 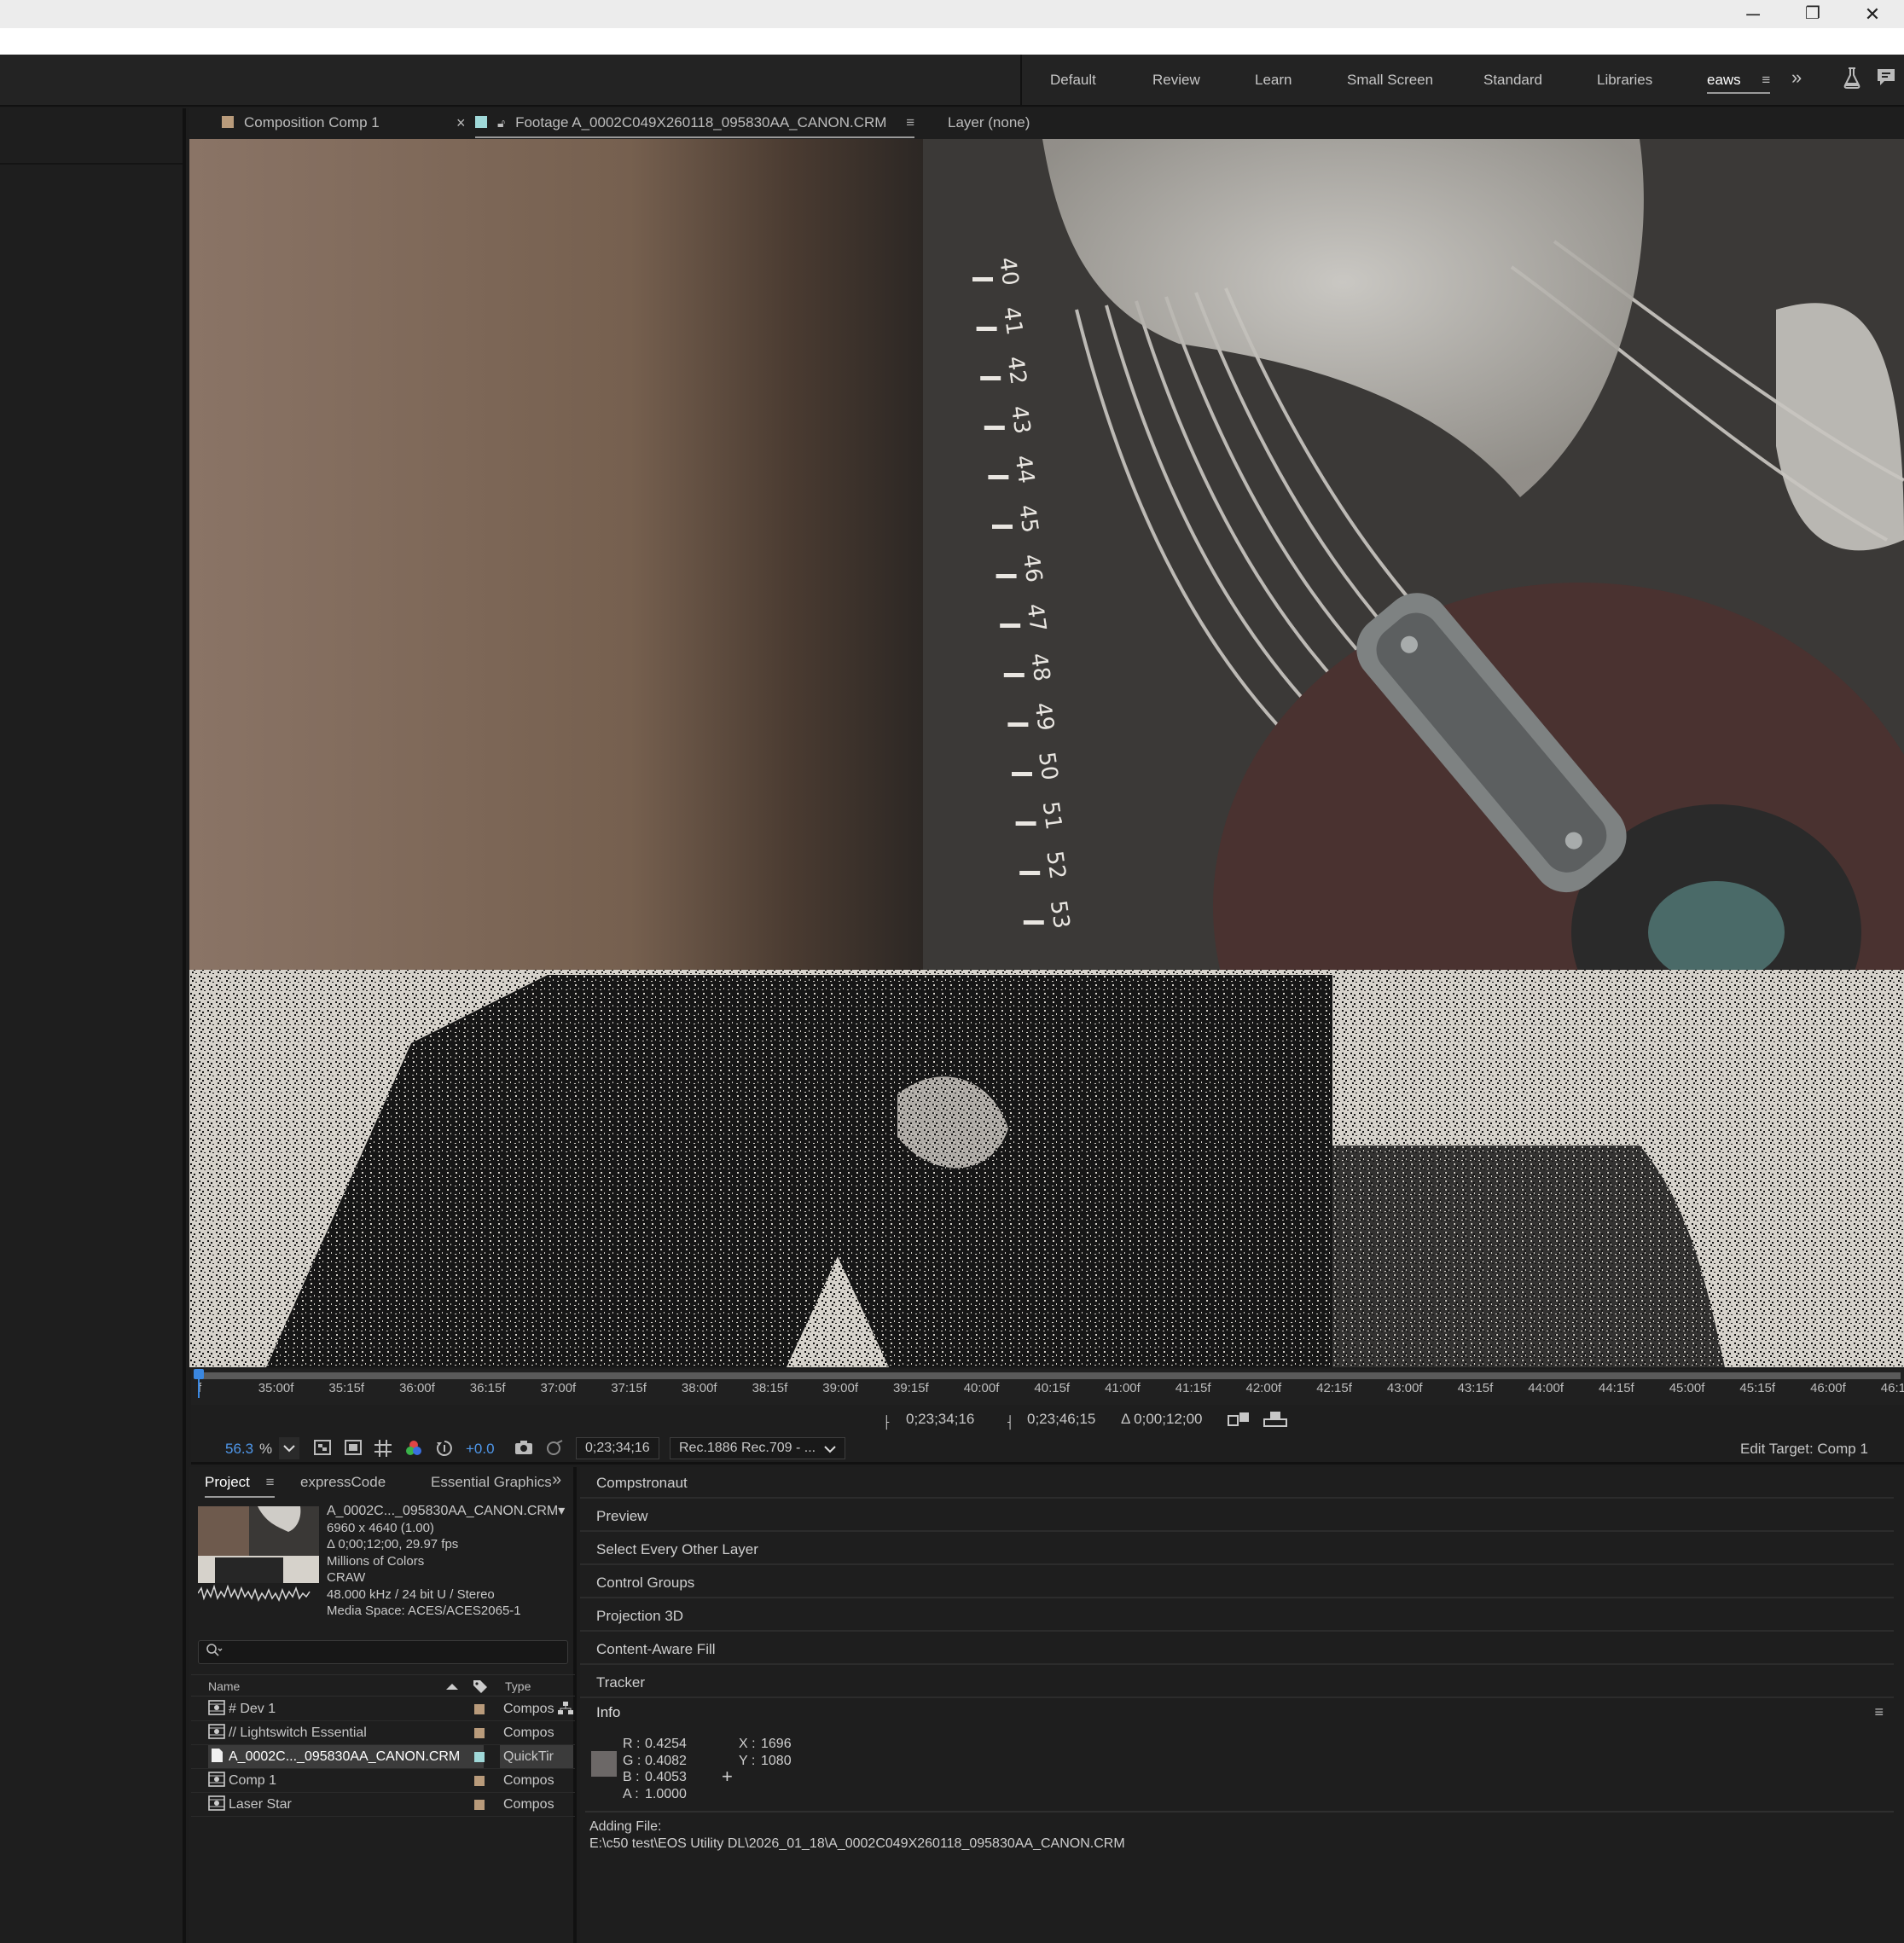 I want to click on tab-composition: Composition Comp 1, so click(x=301, y=122).